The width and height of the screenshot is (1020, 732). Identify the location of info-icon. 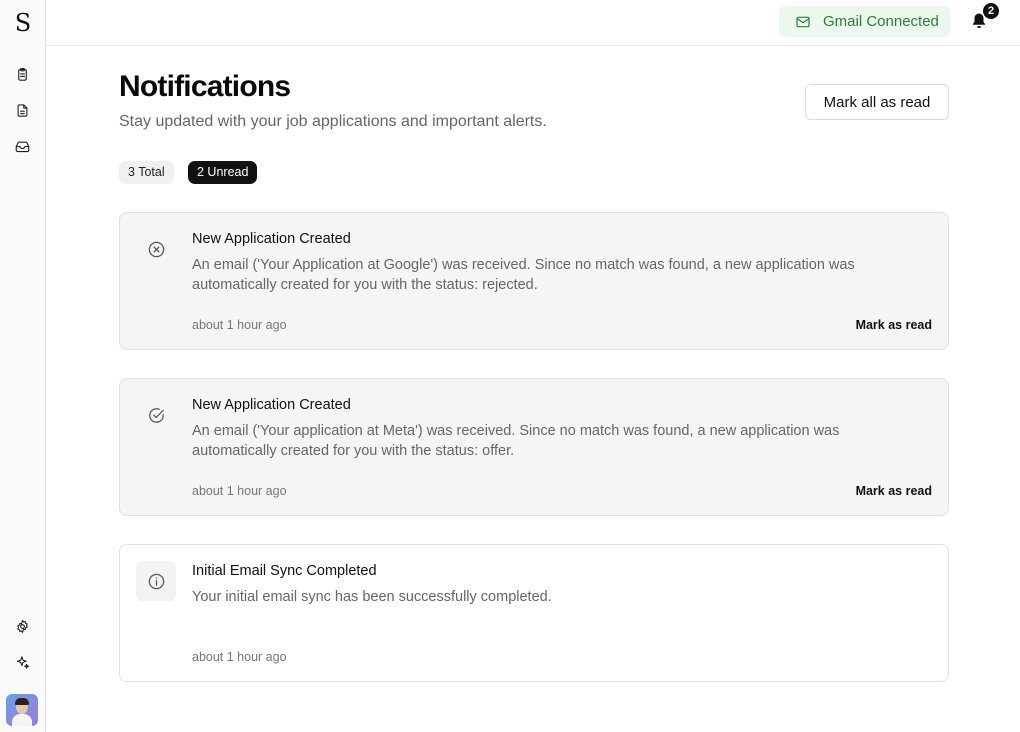
(156, 581).